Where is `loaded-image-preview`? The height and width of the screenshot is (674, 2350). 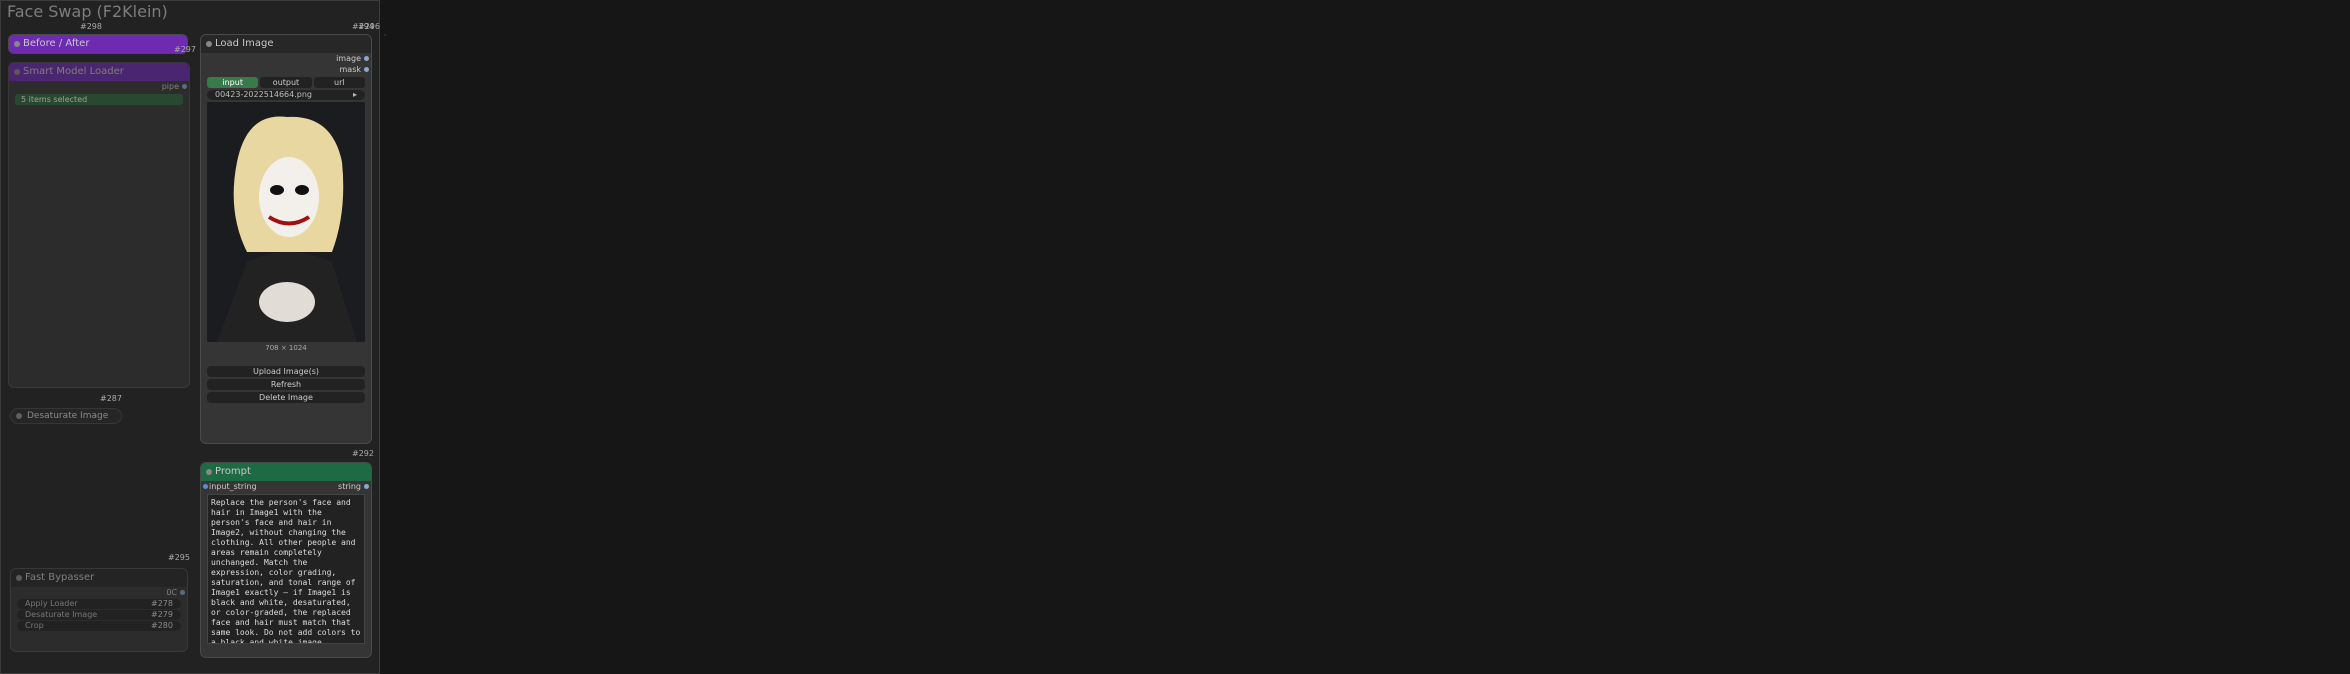
loaded-image-preview is located at coordinates (286, 222).